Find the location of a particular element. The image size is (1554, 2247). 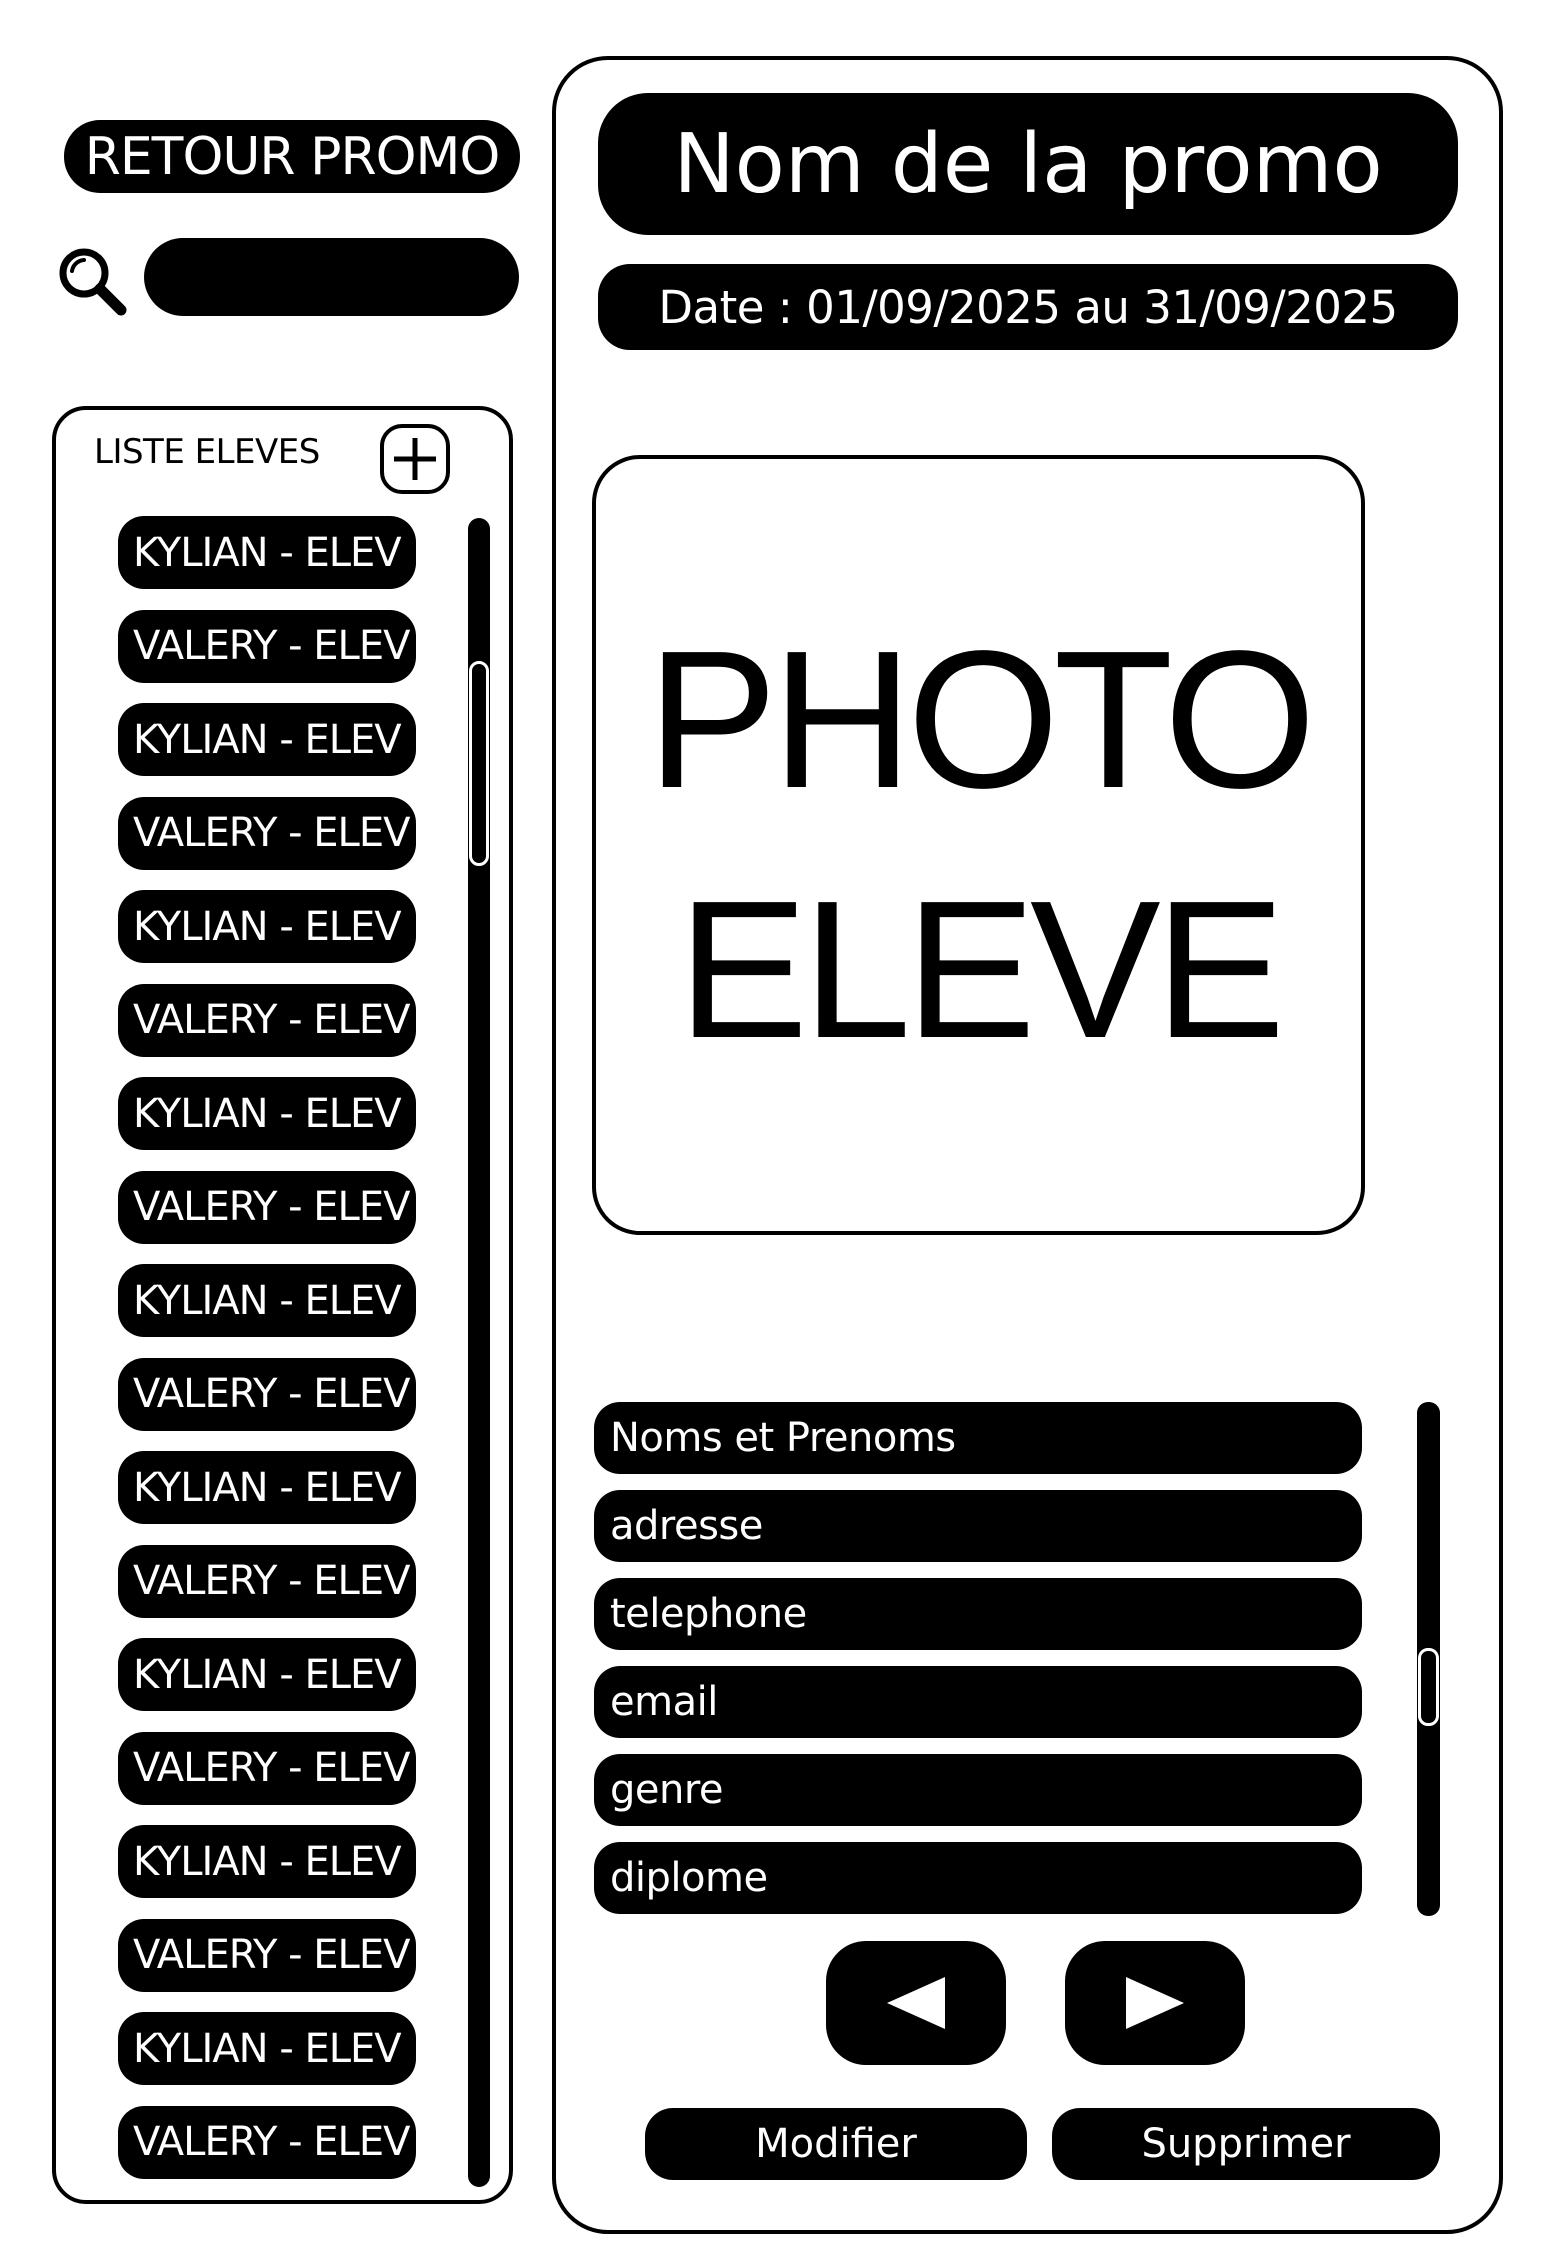

plus-icon is located at coordinates (415, 459).